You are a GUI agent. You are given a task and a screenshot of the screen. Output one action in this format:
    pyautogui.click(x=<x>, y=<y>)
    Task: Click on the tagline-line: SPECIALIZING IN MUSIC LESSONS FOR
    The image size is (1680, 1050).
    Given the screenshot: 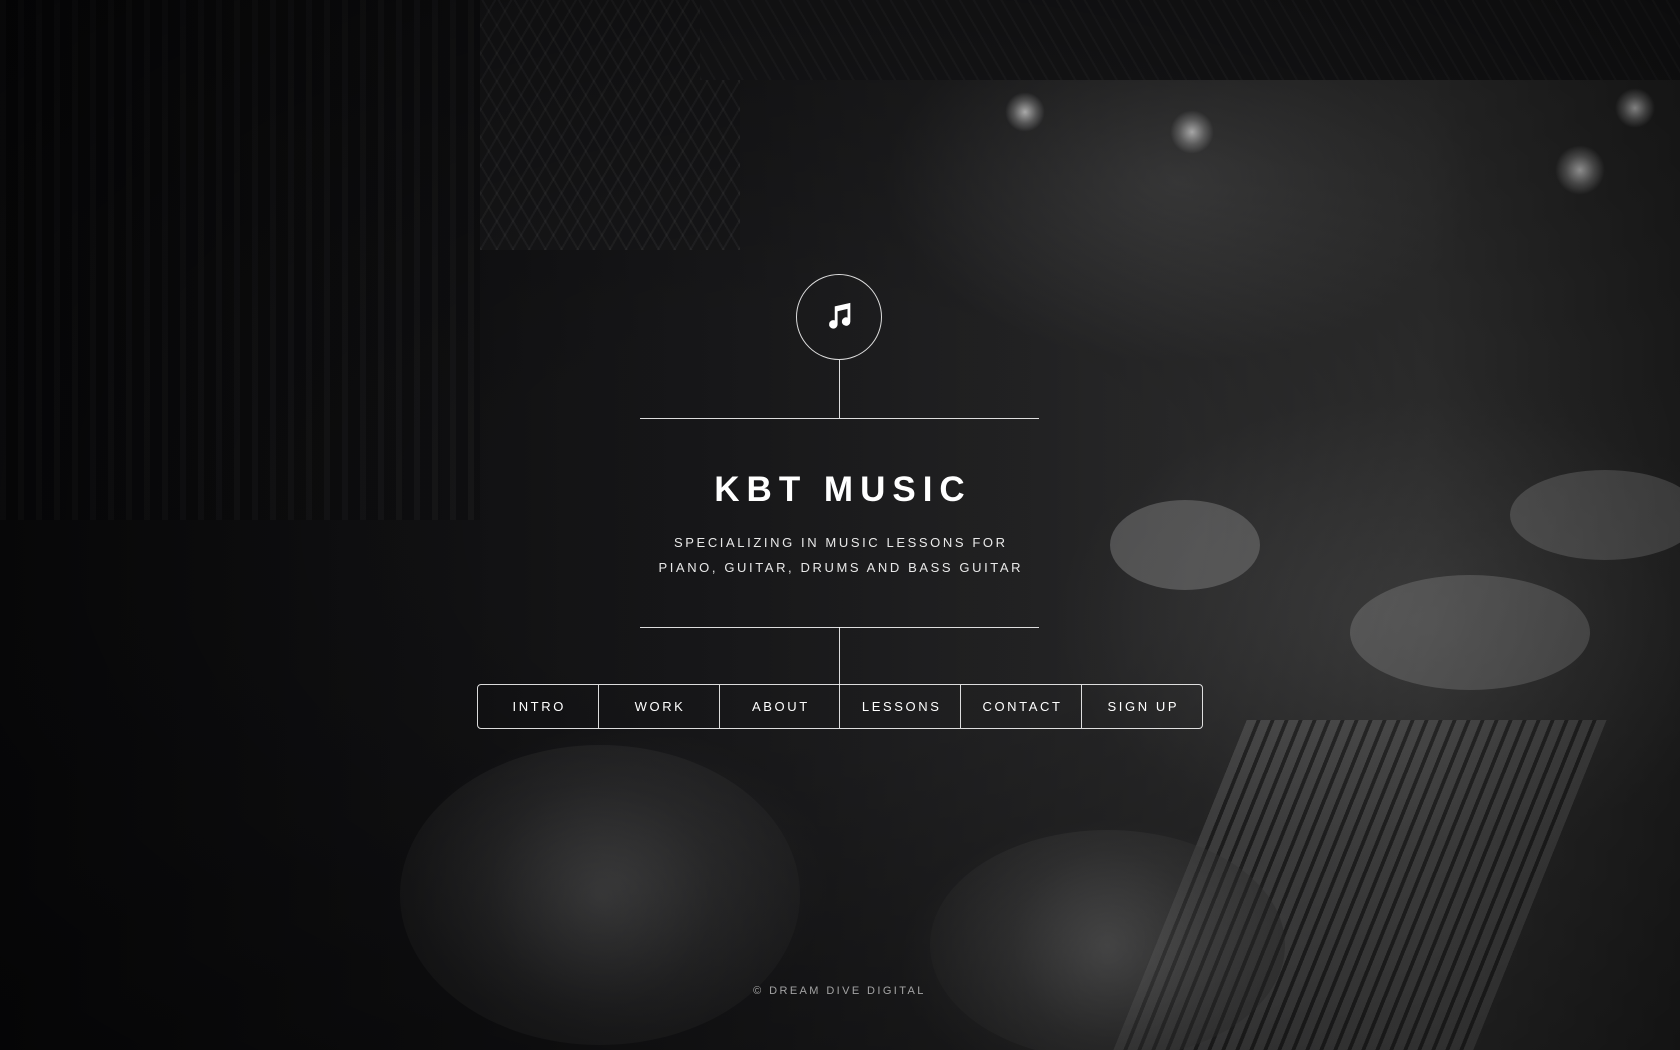 What is the action you would take?
    pyautogui.click(x=841, y=542)
    